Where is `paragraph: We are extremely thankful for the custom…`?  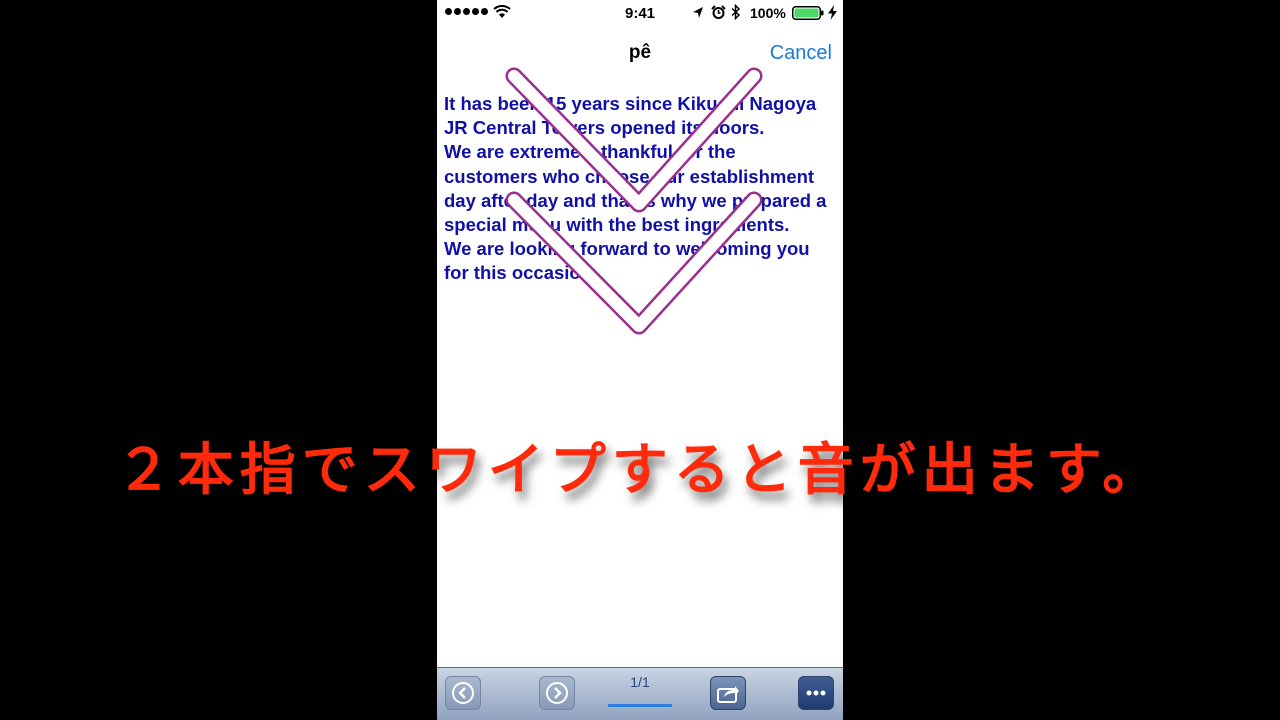 paragraph: We are extremely thankful for the custom… is located at coordinates (635, 188).